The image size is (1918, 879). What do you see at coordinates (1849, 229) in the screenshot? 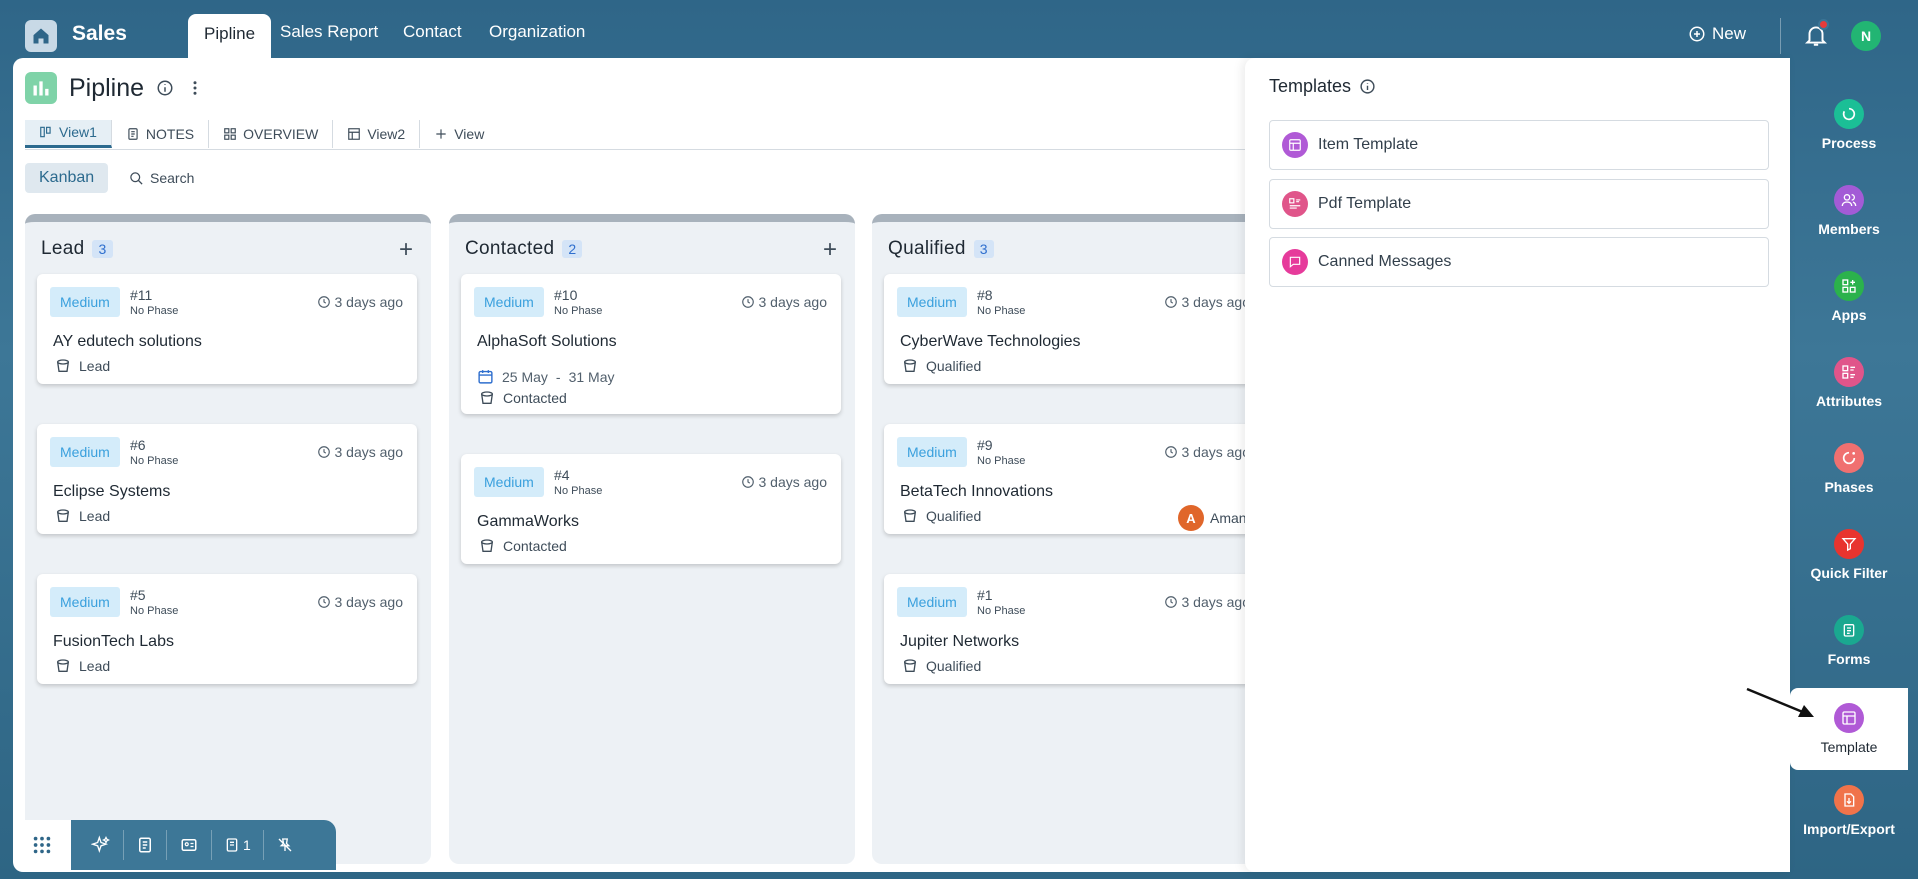
I see `sidebar-item-label: Members` at bounding box center [1849, 229].